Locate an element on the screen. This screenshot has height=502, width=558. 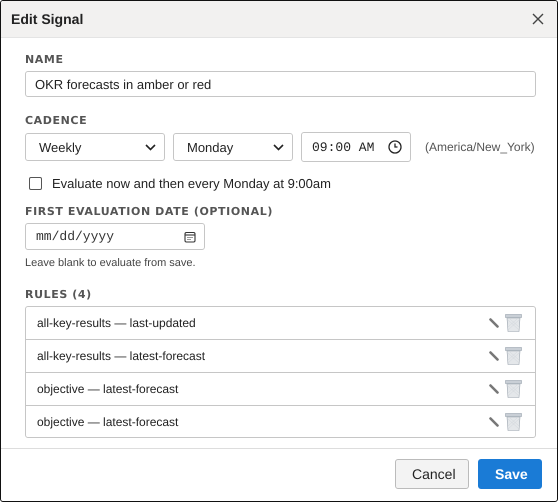
checkbox-label: Evaluate now and then every Monday at 9:00am is located at coordinates (191, 183).